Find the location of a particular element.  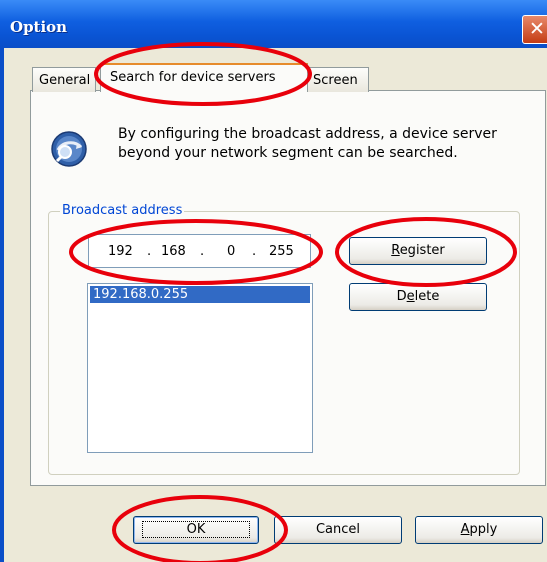

accelerator-key: A is located at coordinates (465, 529).